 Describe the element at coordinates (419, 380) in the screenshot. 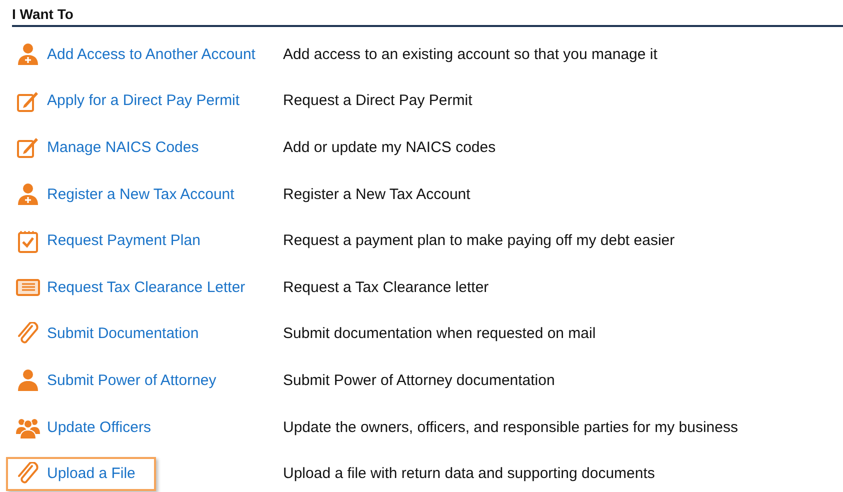

I see `action-description: Submit Power of Attorney documentation` at that location.